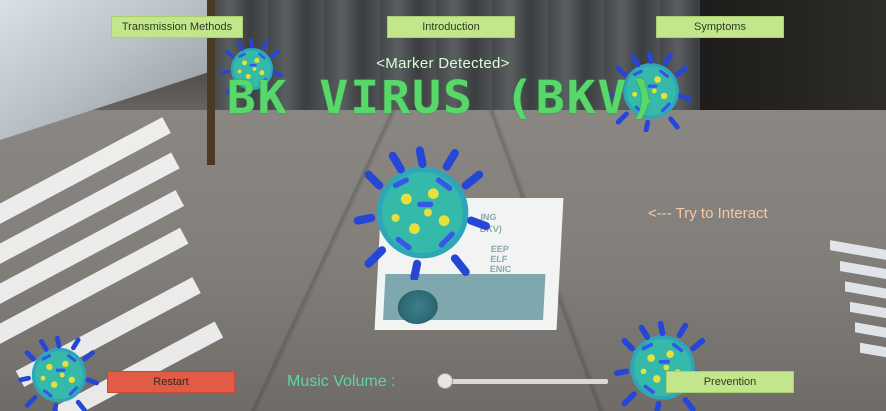 The image size is (886, 411). What do you see at coordinates (445, 381) in the screenshot?
I see `volume-slider-handle` at bounding box center [445, 381].